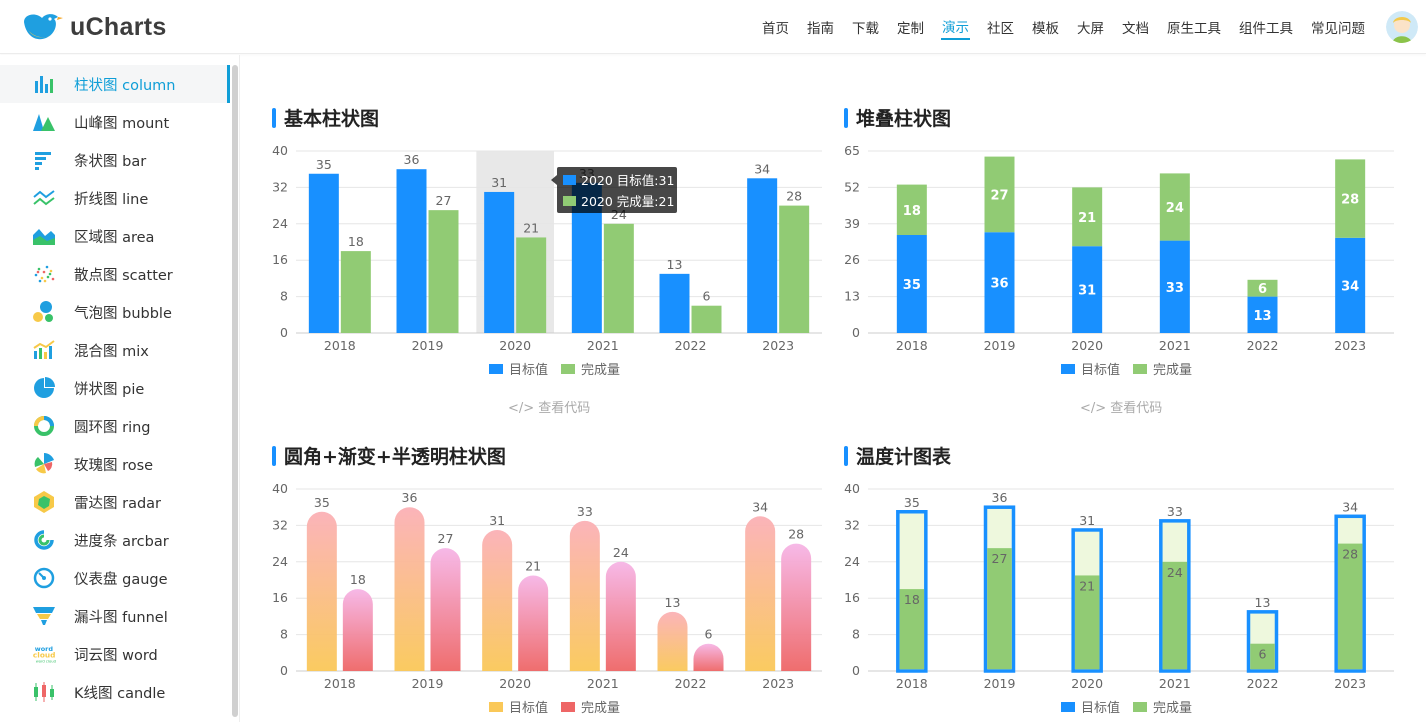 The image size is (1426, 722). I want to click on nav-item-0: 首页, so click(775, 27).